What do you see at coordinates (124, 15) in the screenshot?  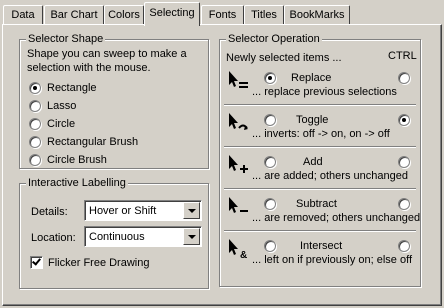 I see `tab-colors: Colors` at bounding box center [124, 15].